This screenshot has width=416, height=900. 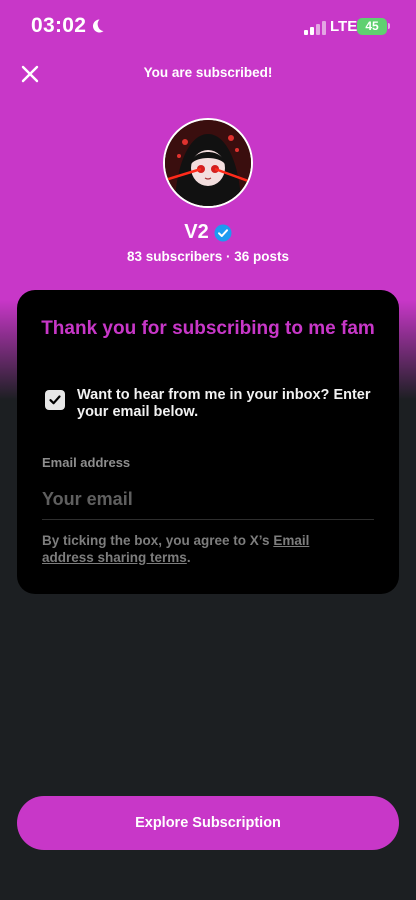 I want to click on email-field-label: Email address, so click(x=86, y=462).